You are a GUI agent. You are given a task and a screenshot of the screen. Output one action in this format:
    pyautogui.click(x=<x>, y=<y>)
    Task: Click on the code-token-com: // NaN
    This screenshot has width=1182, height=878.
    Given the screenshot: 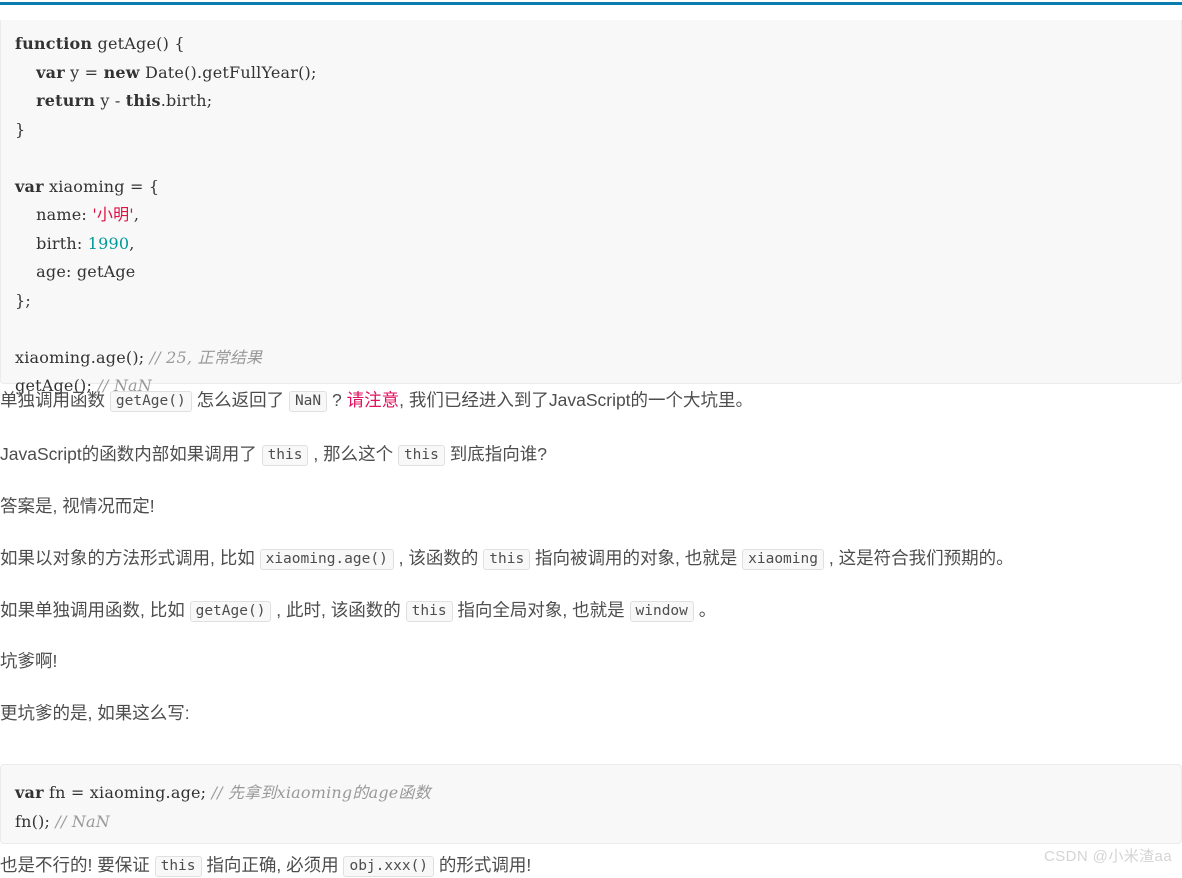 What is the action you would take?
    pyautogui.click(x=82, y=821)
    